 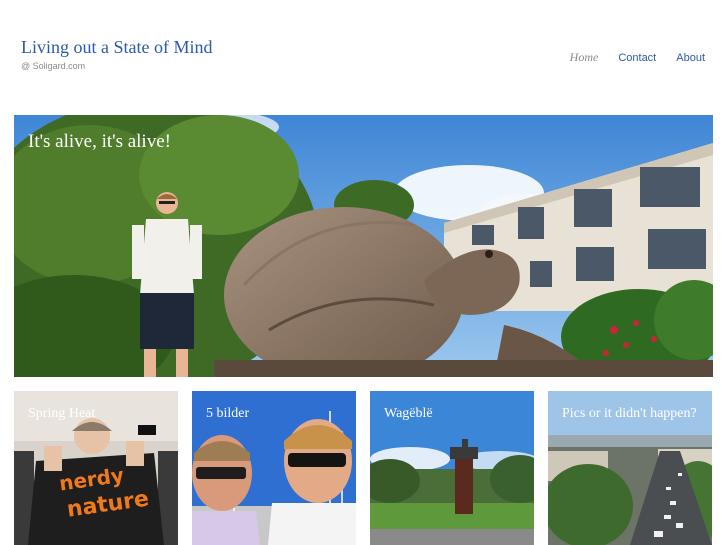 I want to click on post-tile-pics-or-it-didnt-happen: Pics or it didn't happen?, so click(x=630, y=468).